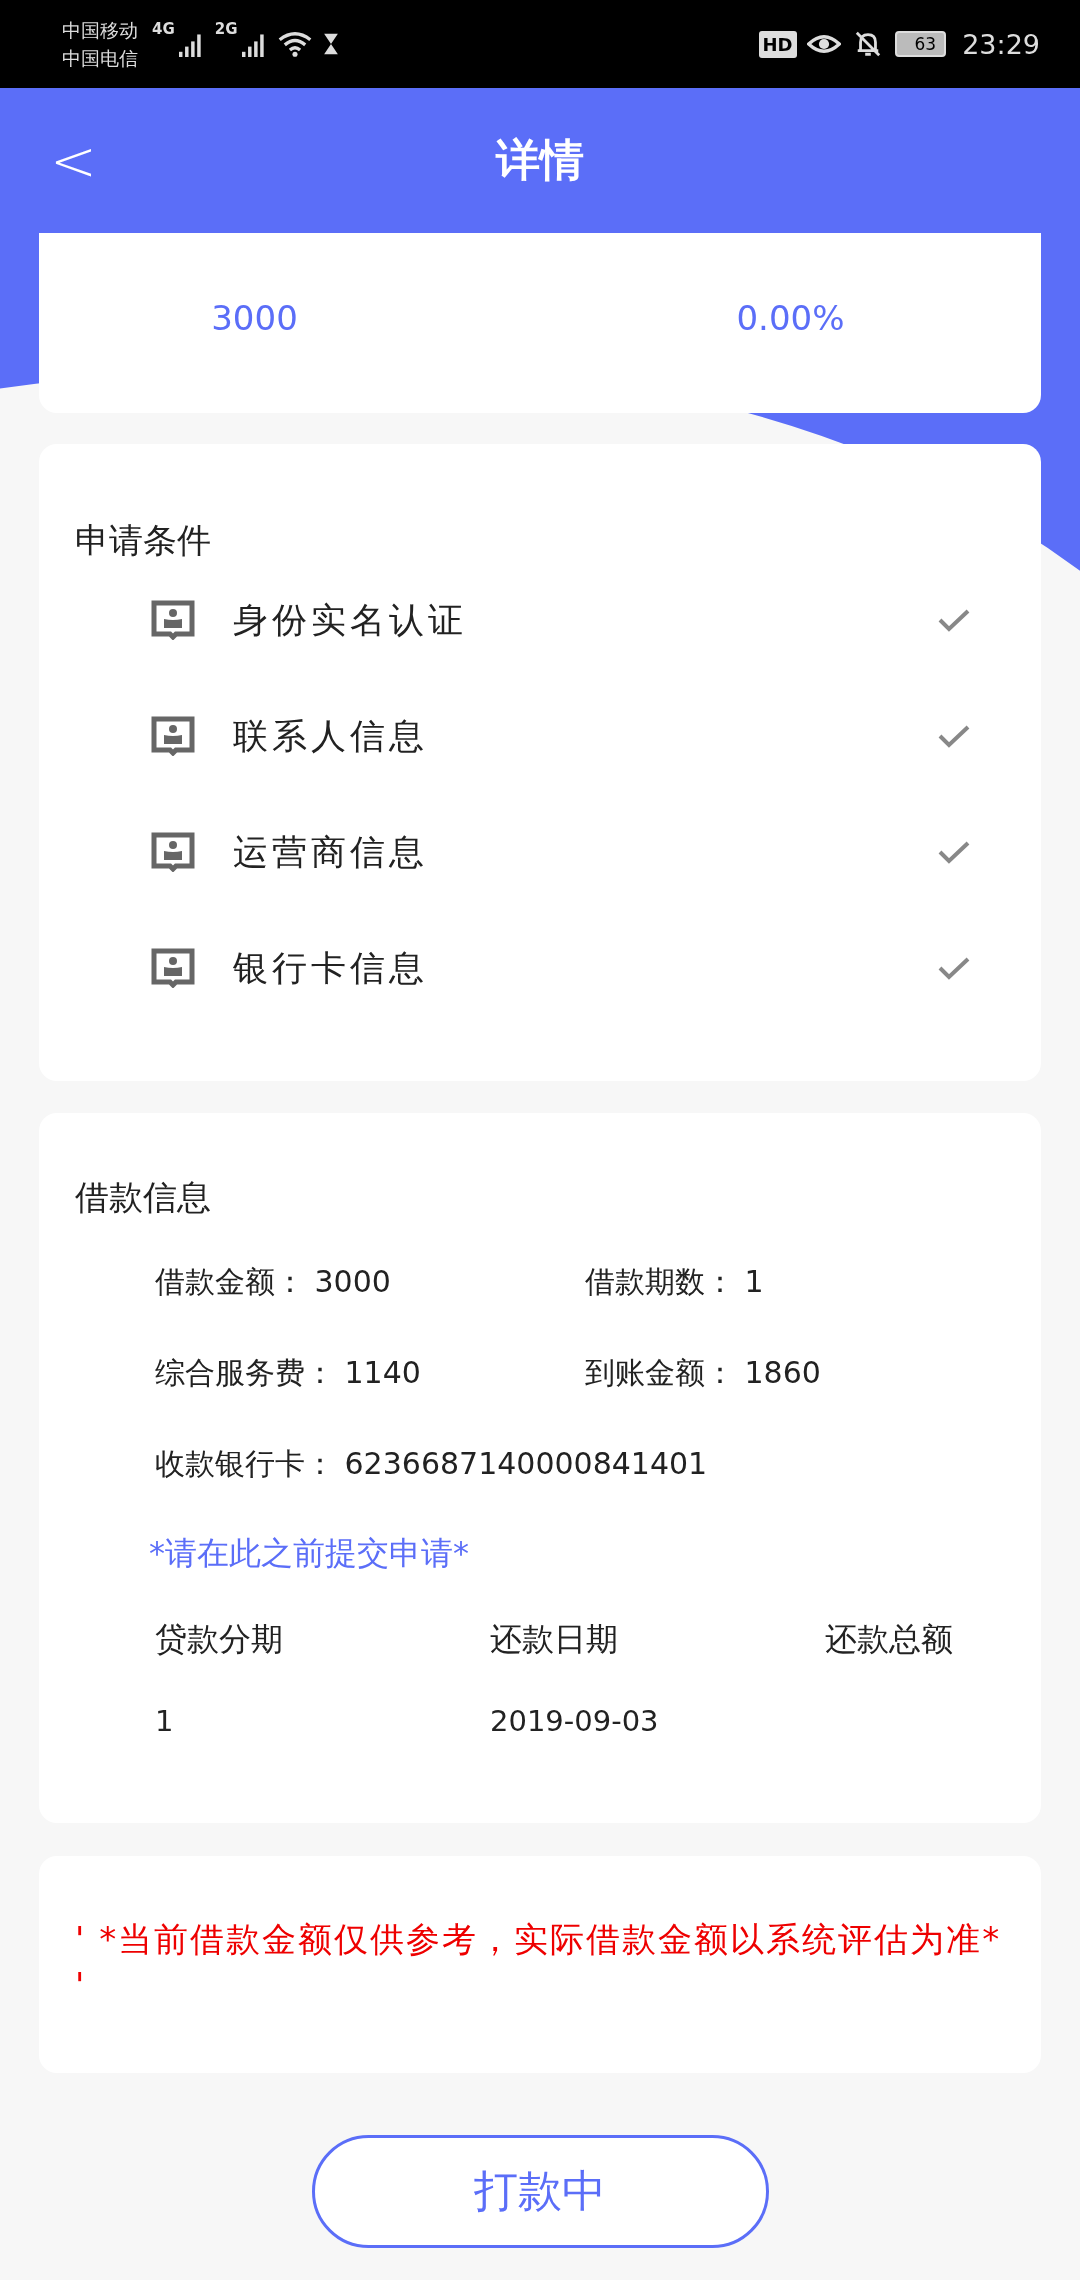  What do you see at coordinates (350, 620) in the screenshot?
I see `condition-label: 身份实名认证` at bounding box center [350, 620].